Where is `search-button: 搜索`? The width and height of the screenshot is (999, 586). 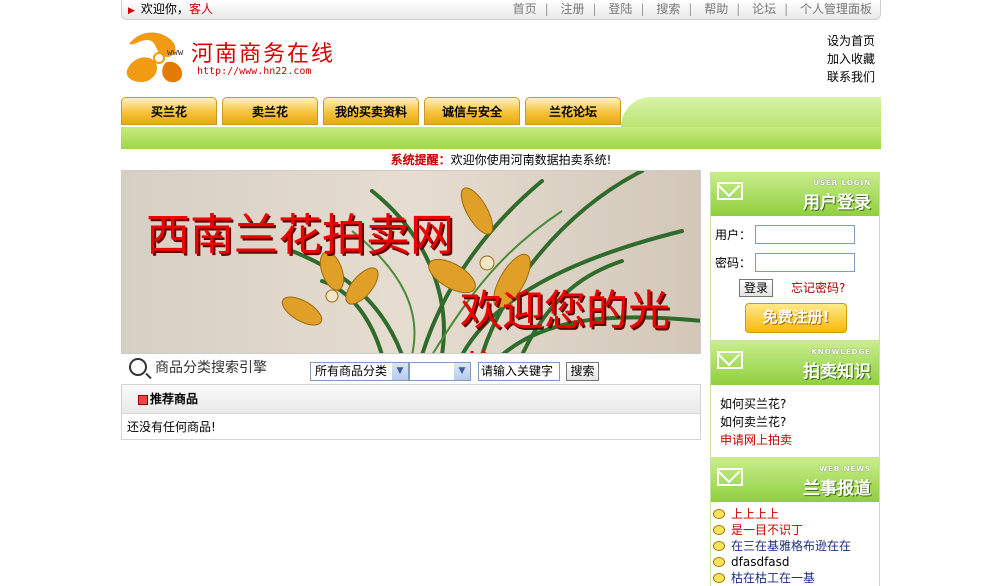
search-button: 搜索 is located at coordinates (582, 371).